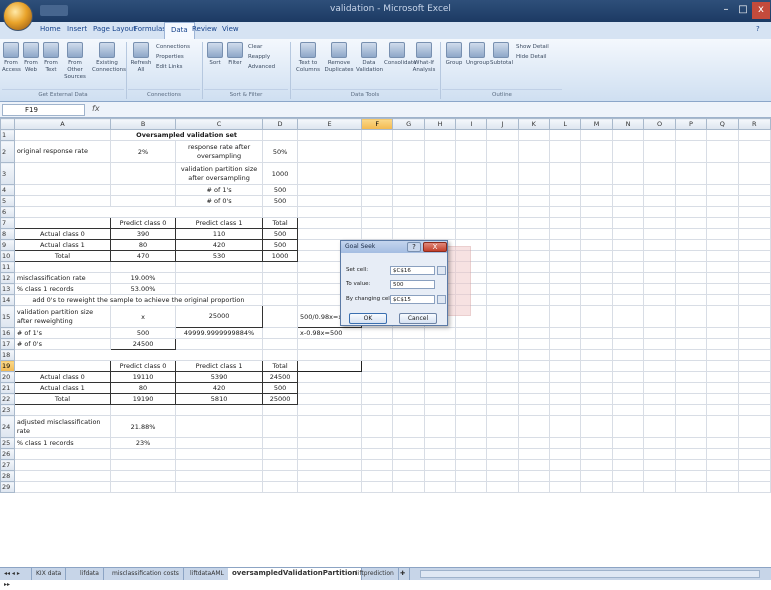 The width and height of the screenshot is (771, 590). Describe the element at coordinates (54, 10) in the screenshot. I see `quick-access-toolbar` at that location.